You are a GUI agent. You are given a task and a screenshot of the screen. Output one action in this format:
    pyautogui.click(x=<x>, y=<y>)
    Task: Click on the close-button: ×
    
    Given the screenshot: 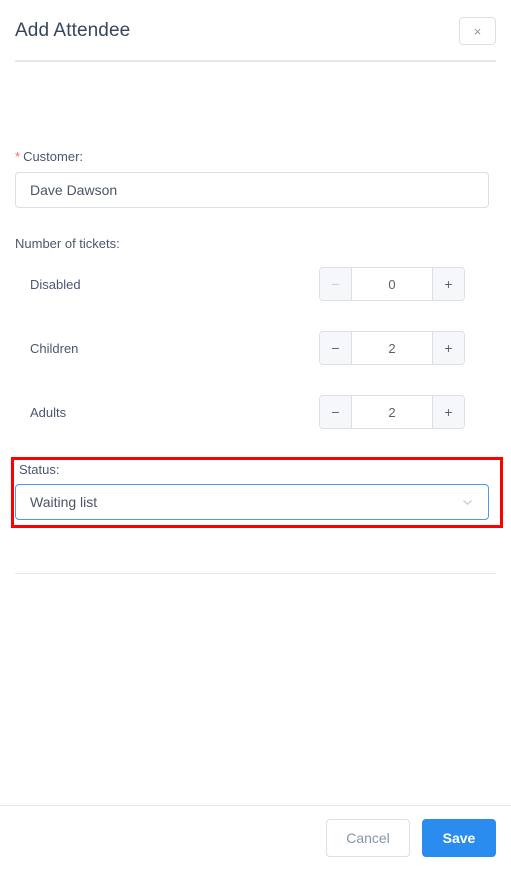 What is the action you would take?
    pyautogui.click(x=477, y=31)
    